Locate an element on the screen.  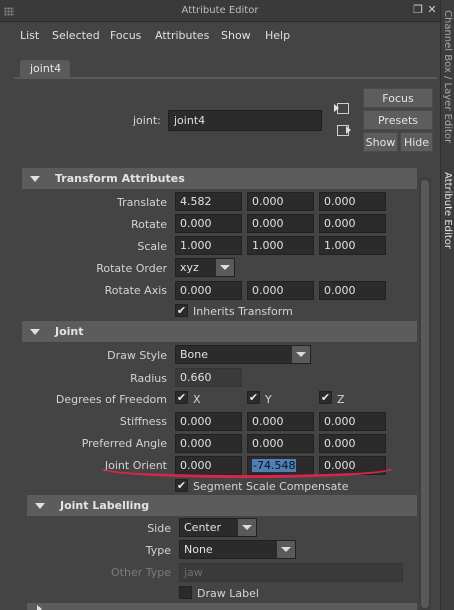
draw-style-dropdown: Bone is located at coordinates (243, 354).